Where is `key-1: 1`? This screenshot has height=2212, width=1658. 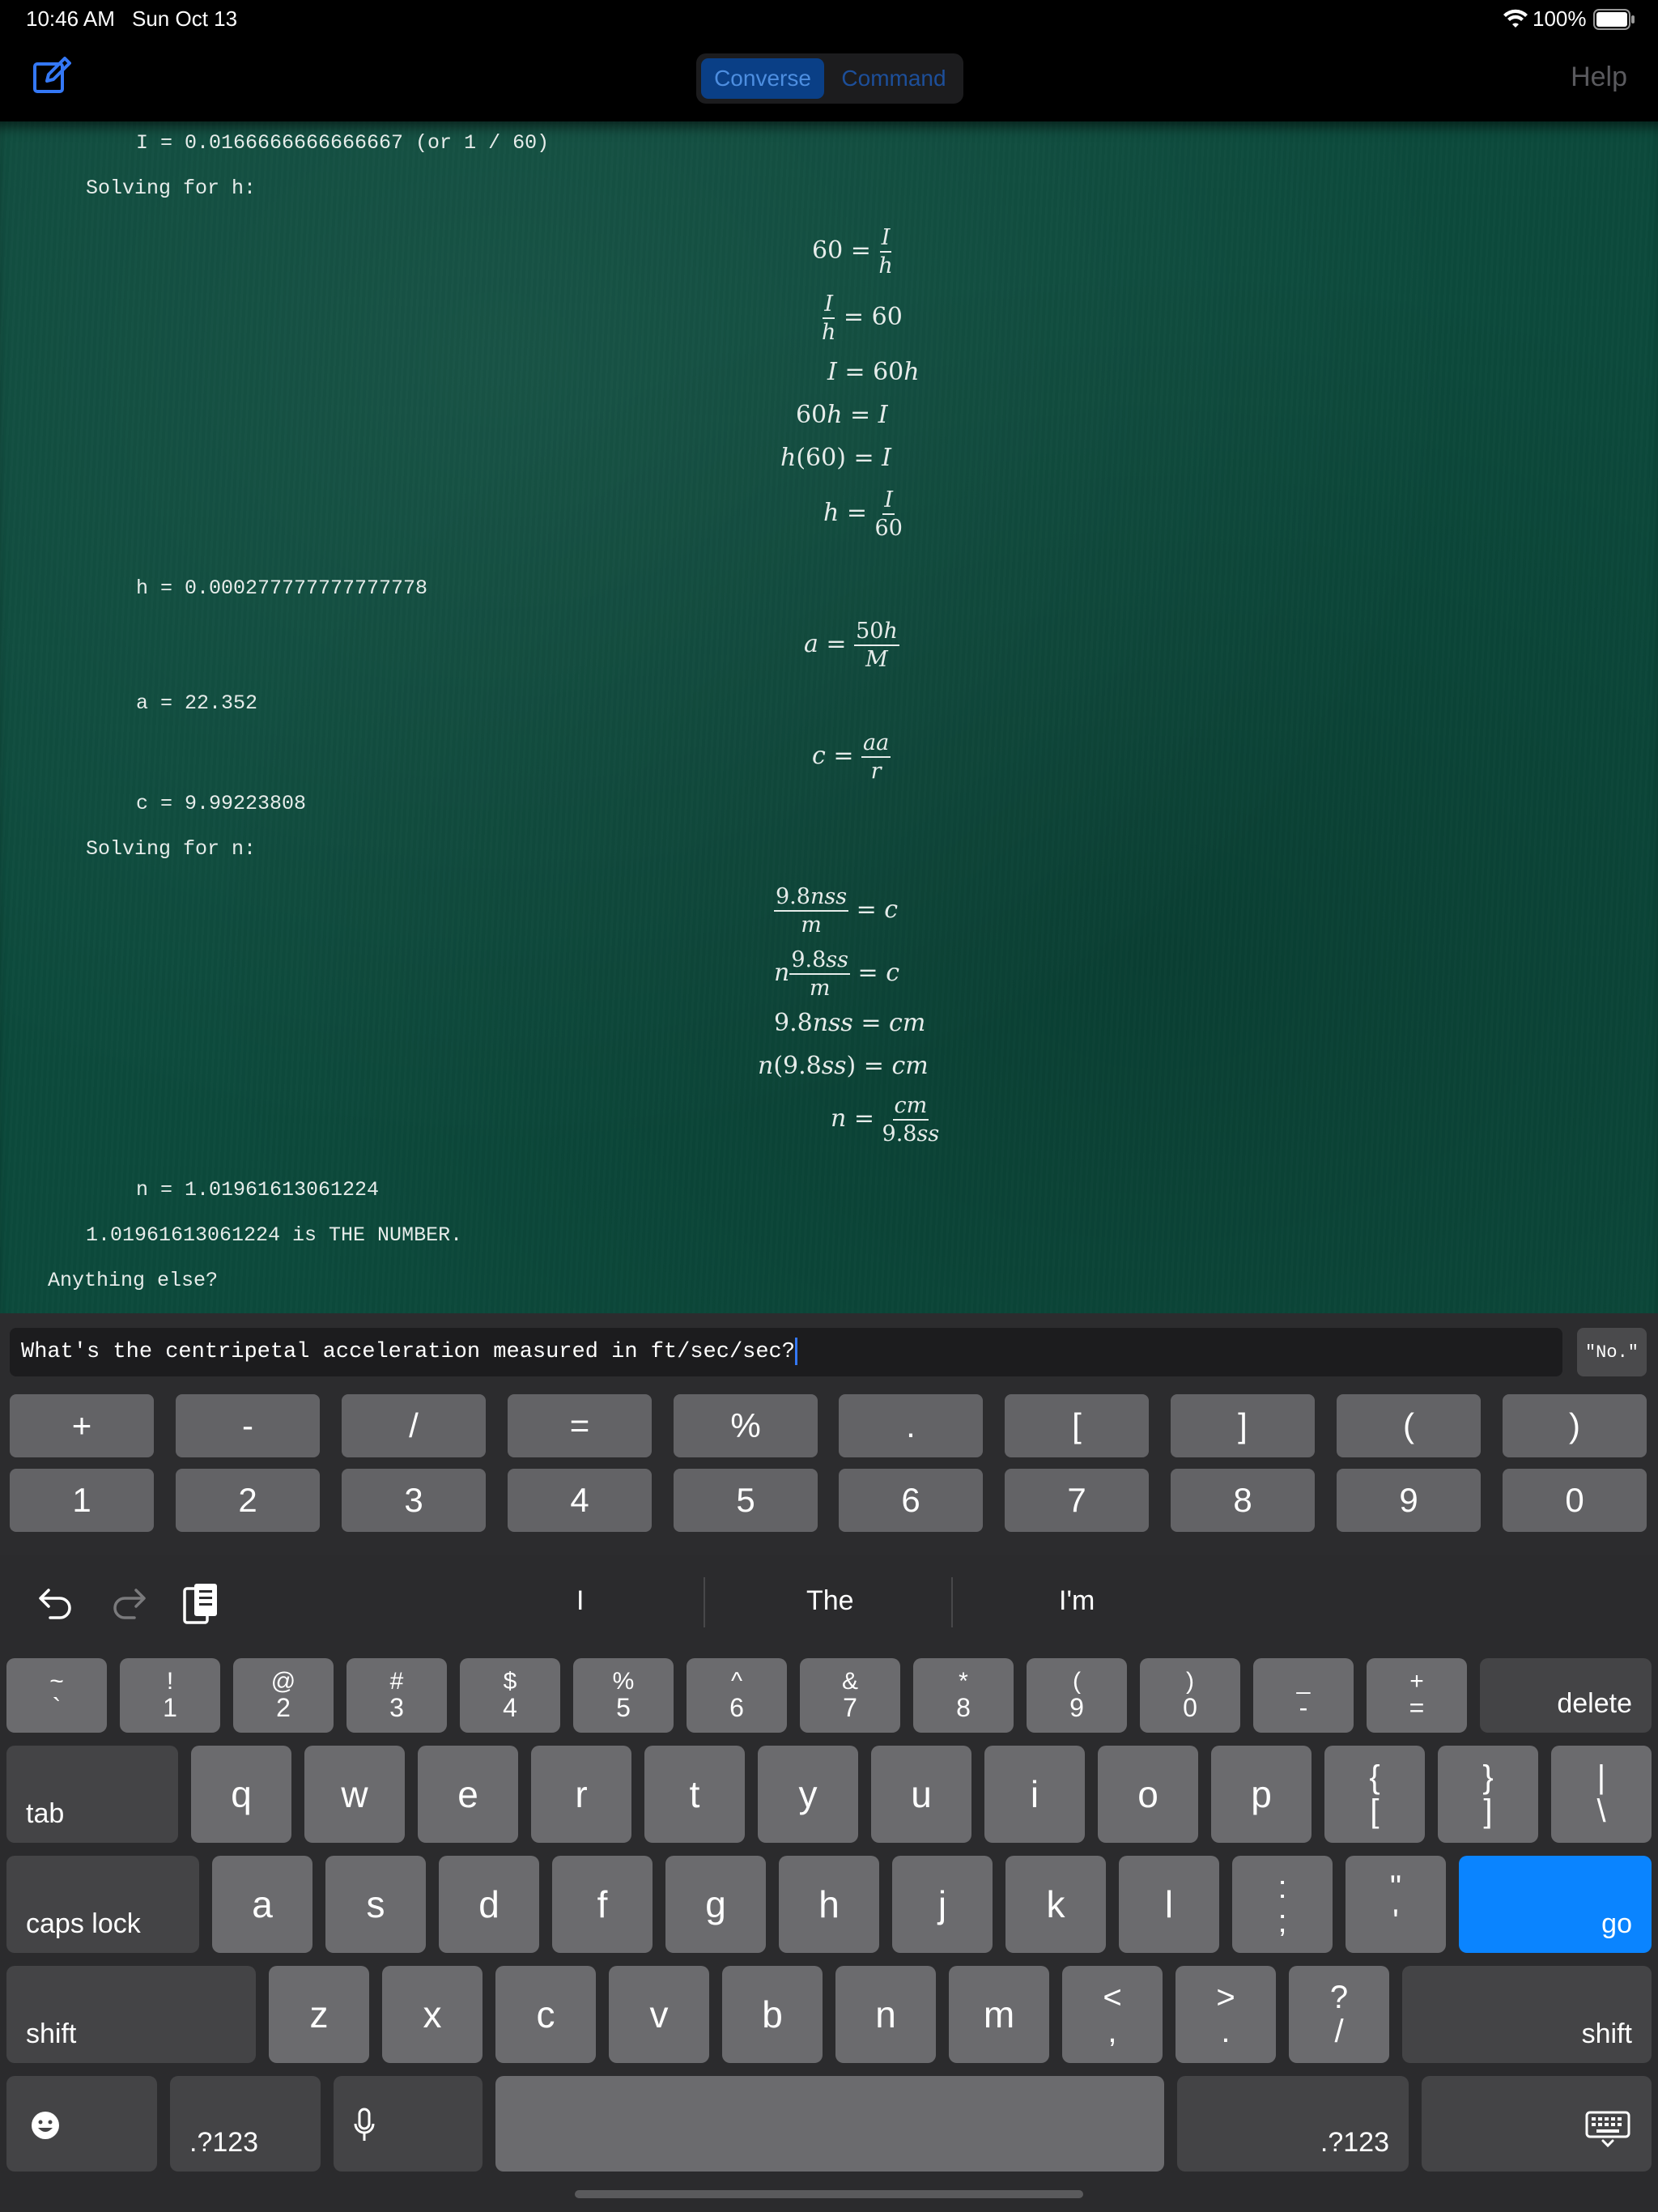 key-1: 1 is located at coordinates (82, 1500).